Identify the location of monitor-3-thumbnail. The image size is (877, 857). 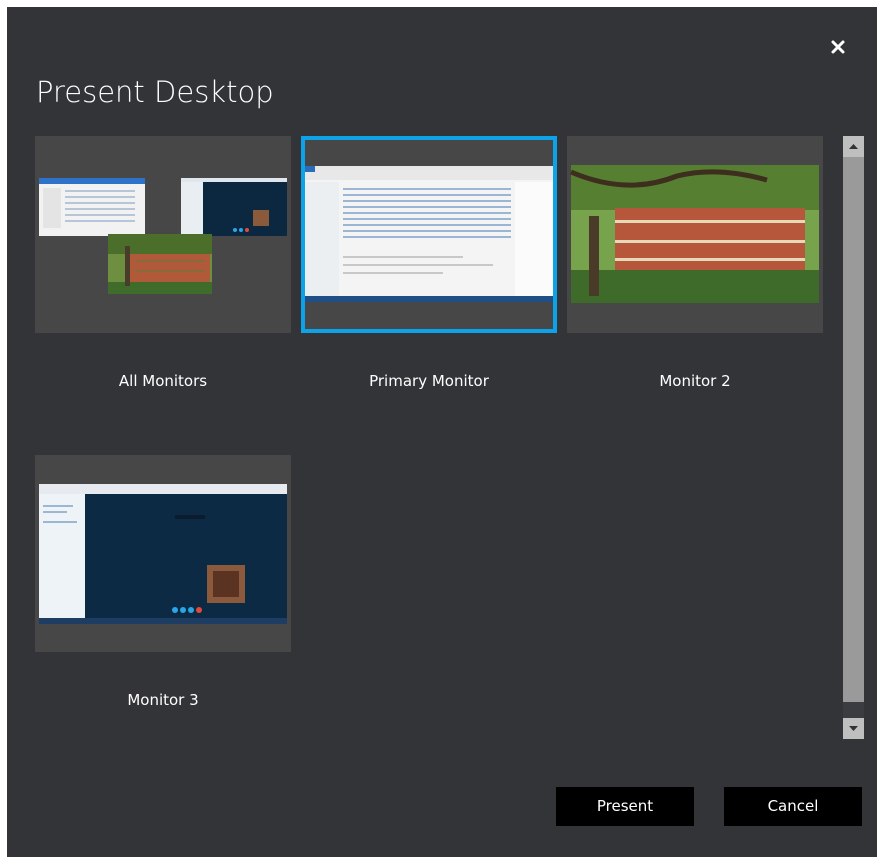
(163, 554).